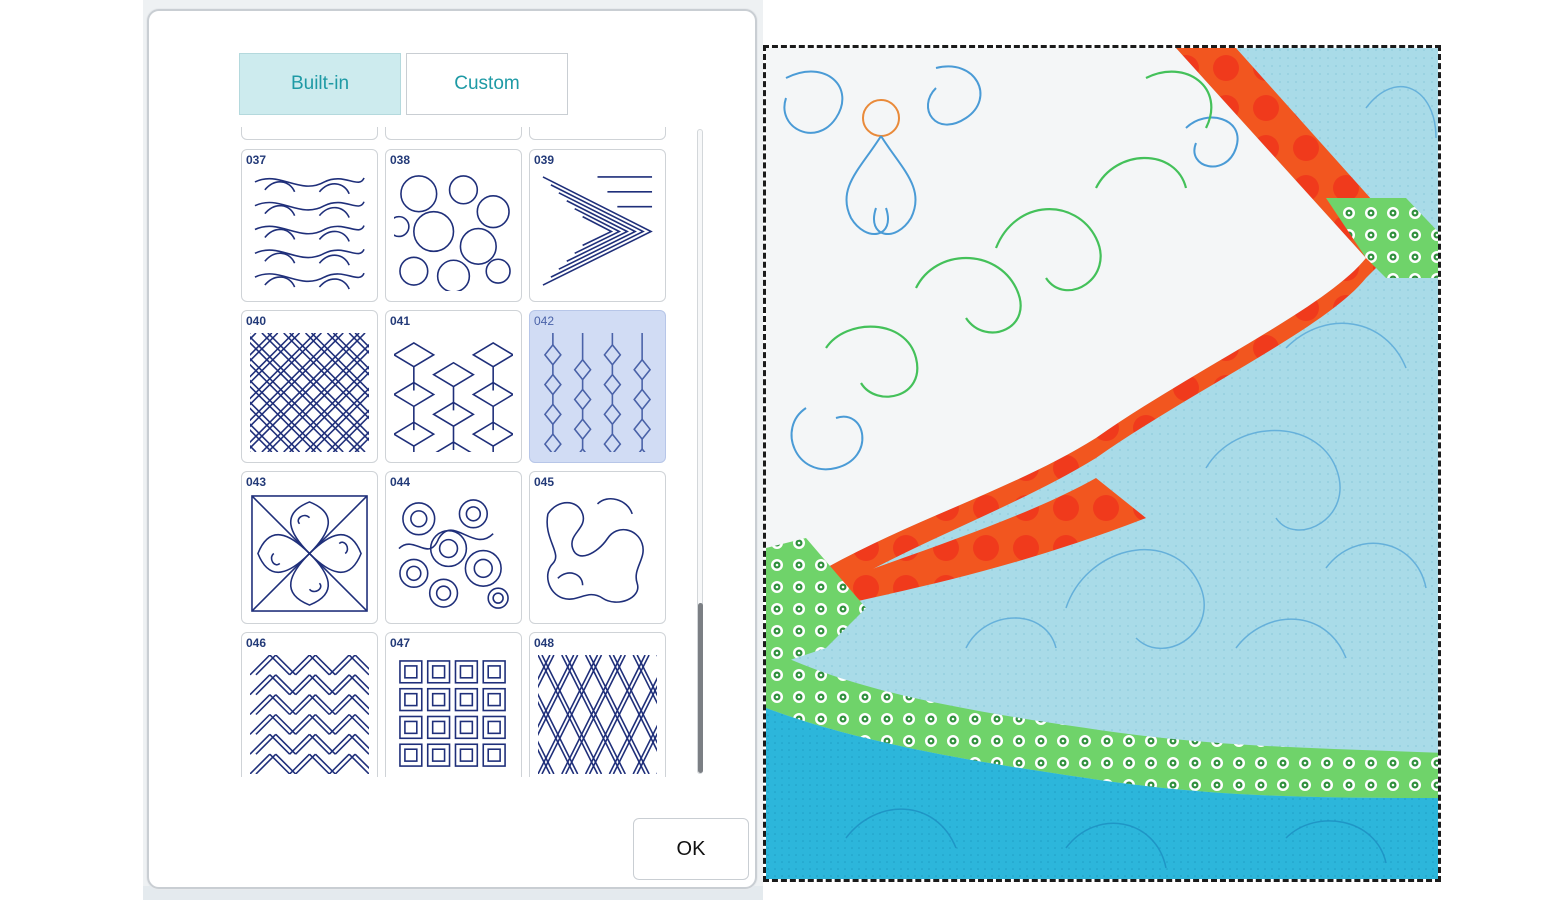  Describe the element at coordinates (309, 714) in the screenshot. I see `herringbone-pattern-icon` at that location.